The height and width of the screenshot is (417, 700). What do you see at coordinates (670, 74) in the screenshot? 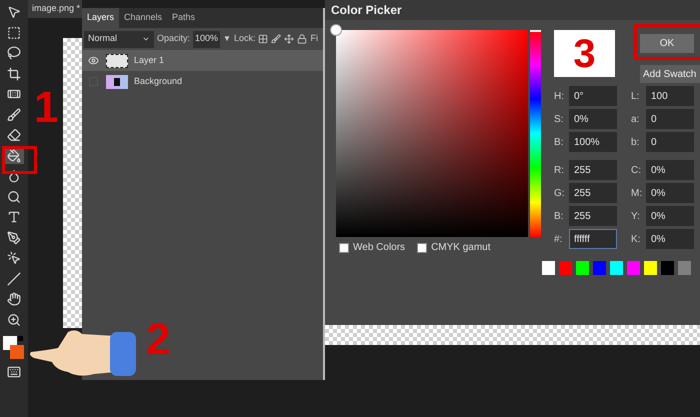
I see `add-swatch-button: Add Swatch` at bounding box center [670, 74].